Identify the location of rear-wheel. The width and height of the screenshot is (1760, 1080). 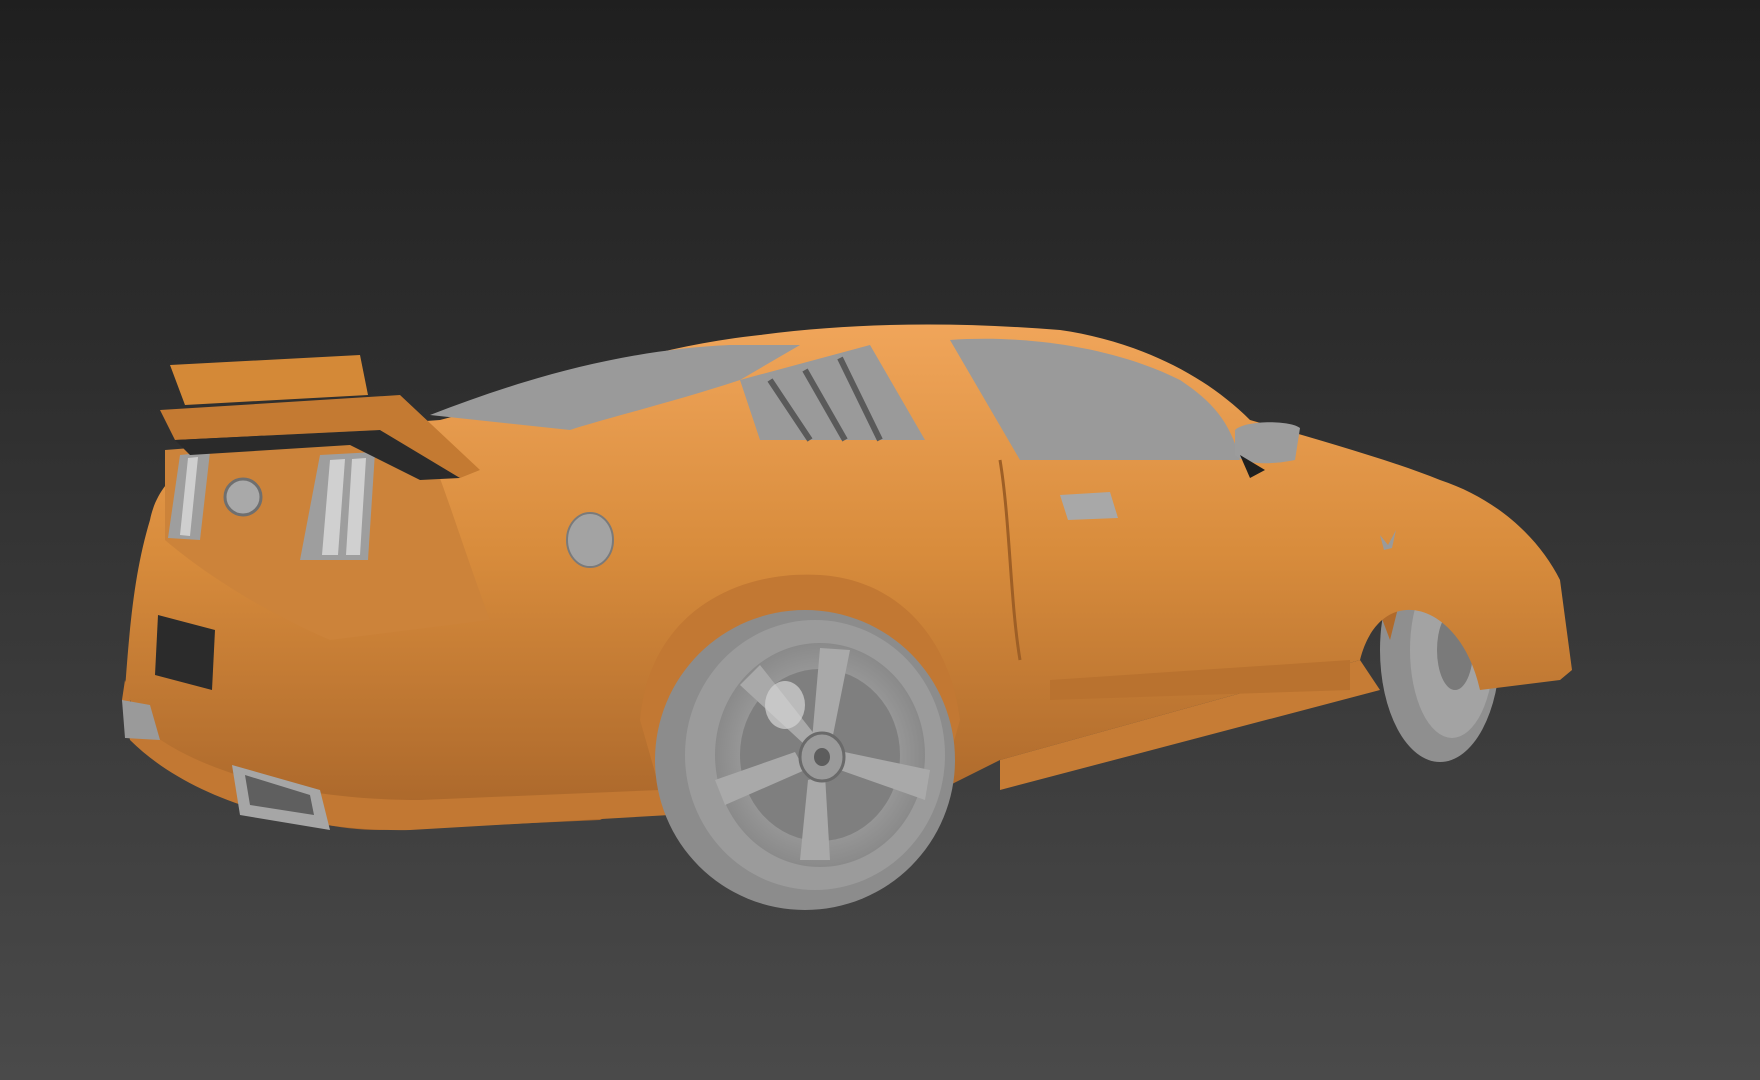
(805, 760).